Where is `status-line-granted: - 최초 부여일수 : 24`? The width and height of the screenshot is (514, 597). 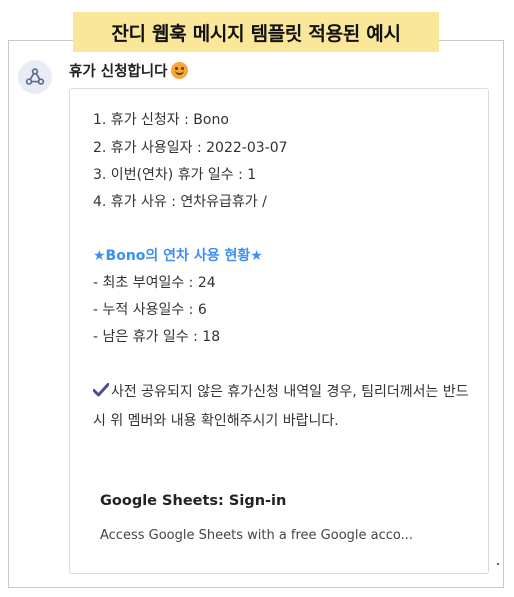
status-line-granted: - 최초 부여일수 : 24 is located at coordinates (154, 283).